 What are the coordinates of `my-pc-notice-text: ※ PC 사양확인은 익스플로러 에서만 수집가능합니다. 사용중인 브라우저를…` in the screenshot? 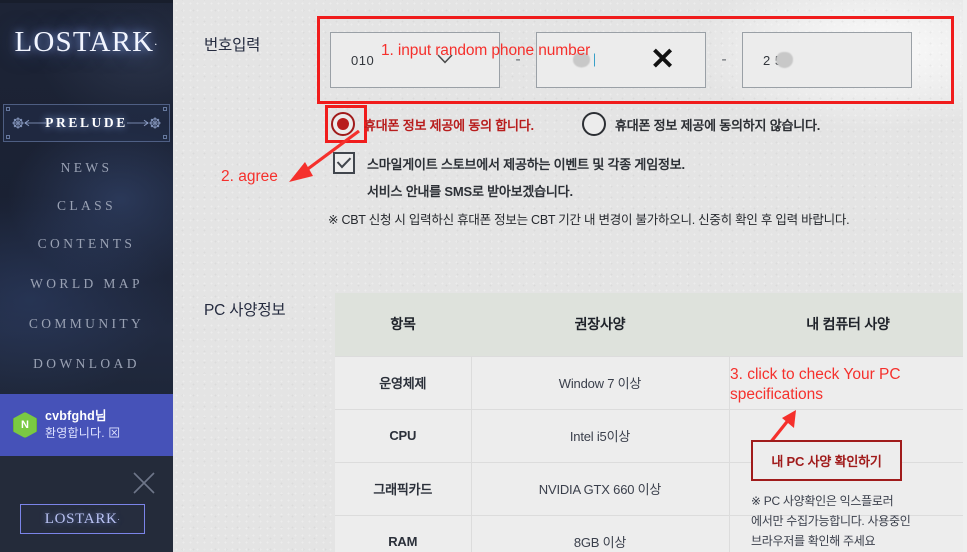 It's located at (853, 521).